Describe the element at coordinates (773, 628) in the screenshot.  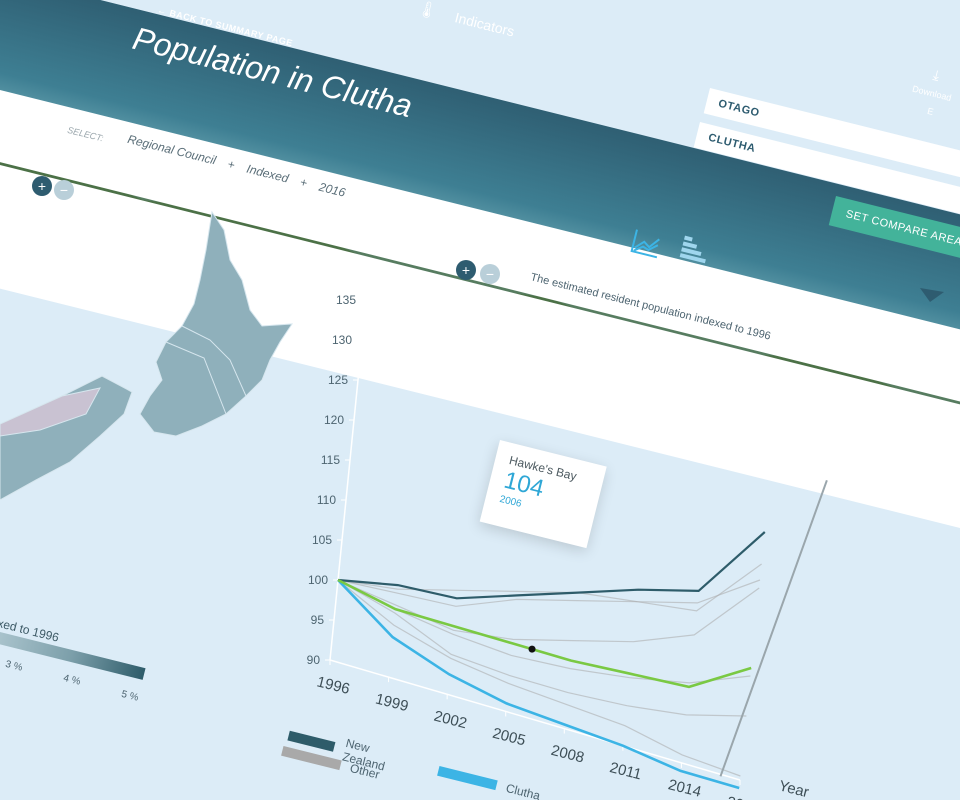
I see `year-marker-line` at that location.